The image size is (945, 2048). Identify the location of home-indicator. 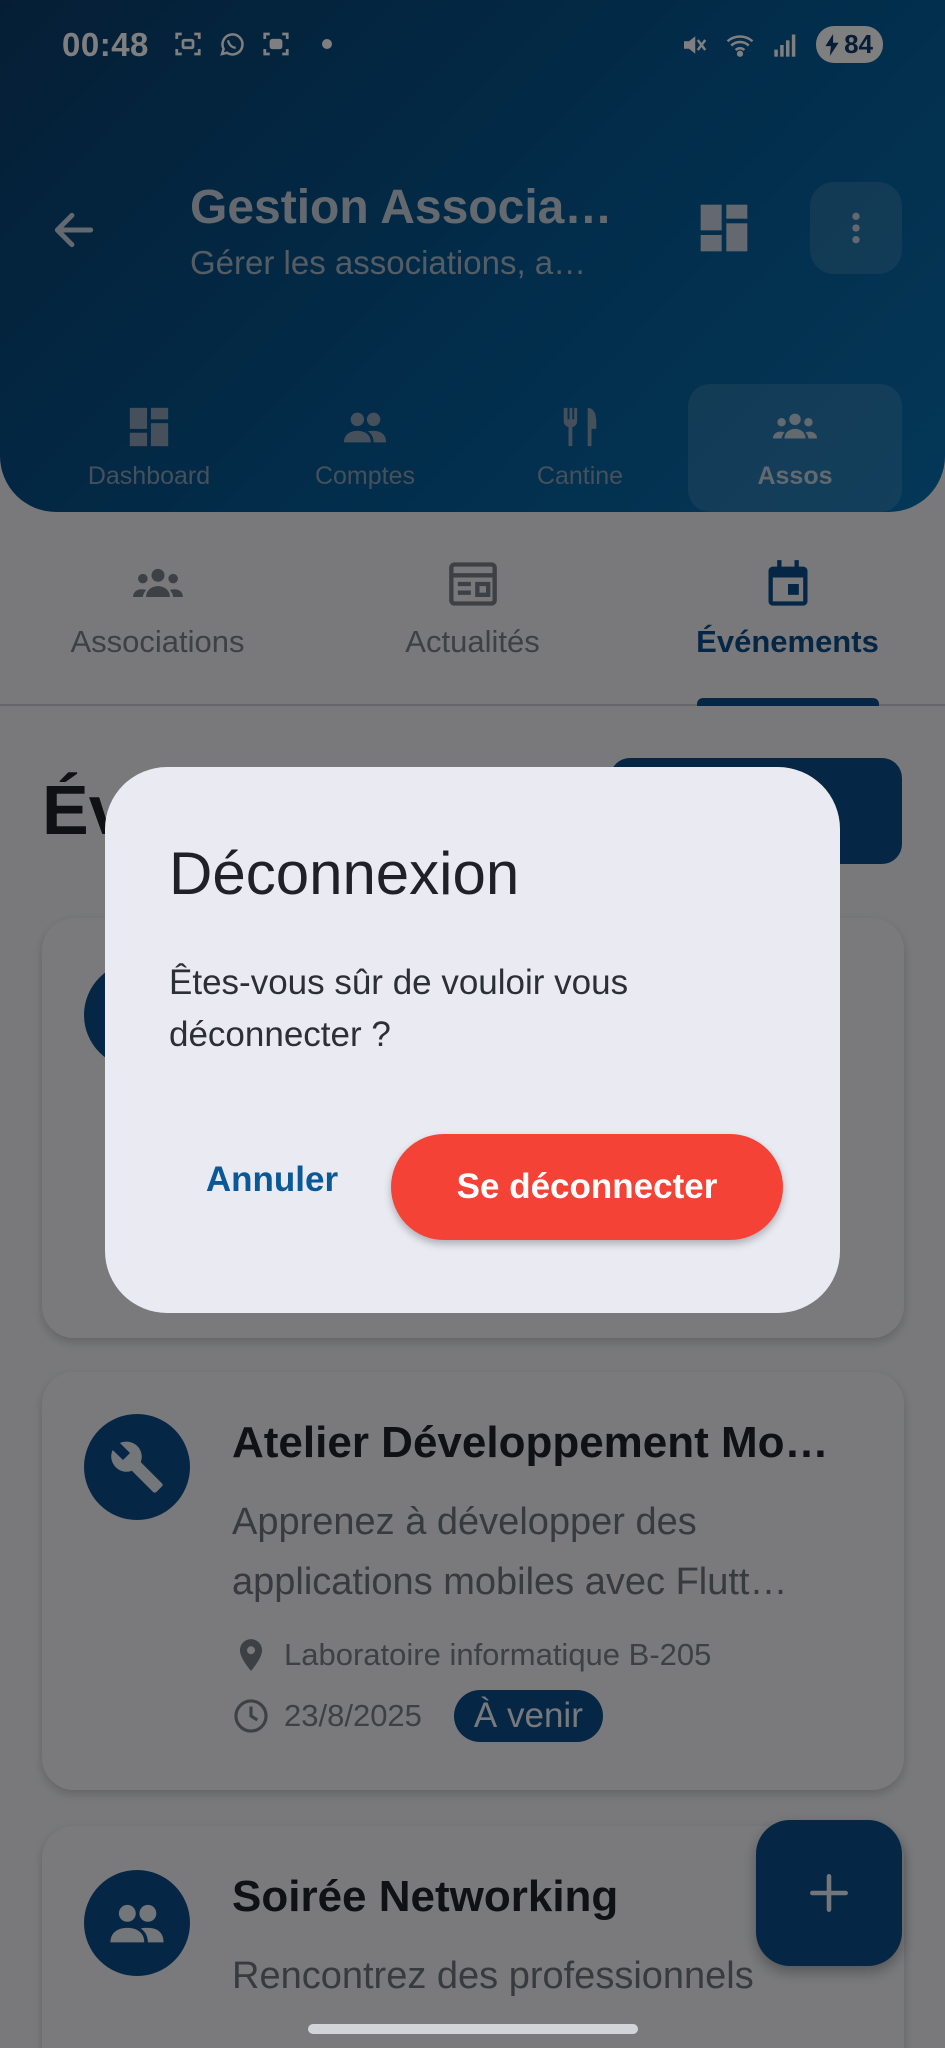
(473, 2029).